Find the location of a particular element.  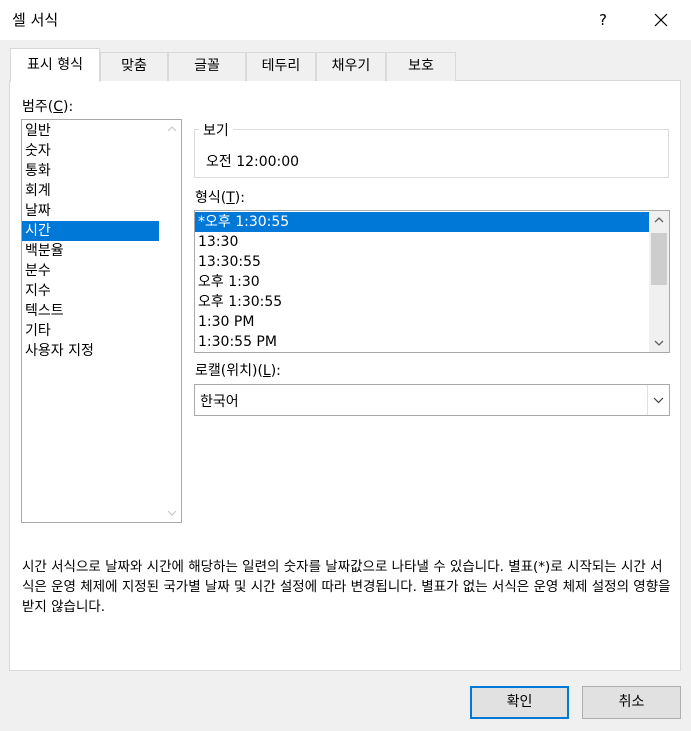

close-button is located at coordinates (661, 20).